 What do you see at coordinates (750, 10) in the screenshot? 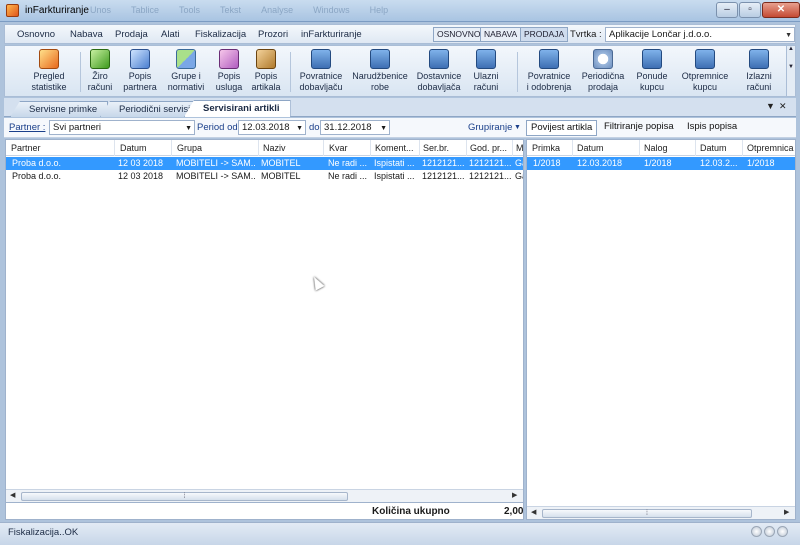
I see `maximize-button: ▫` at bounding box center [750, 10].